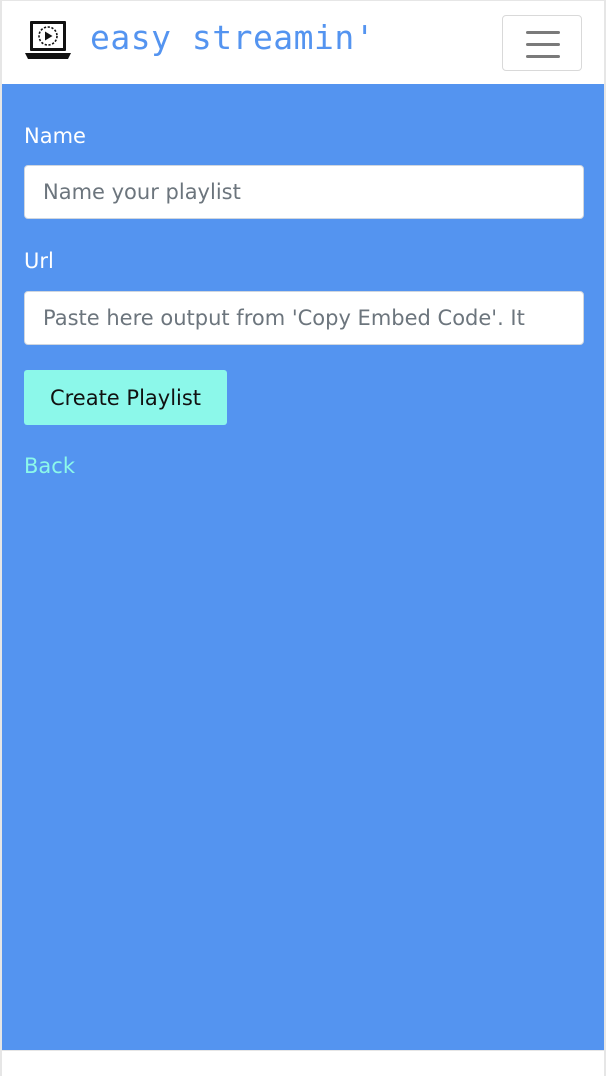  Describe the element at coordinates (125, 397) in the screenshot. I see `create-playlist-button: Create Playlist` at that location.